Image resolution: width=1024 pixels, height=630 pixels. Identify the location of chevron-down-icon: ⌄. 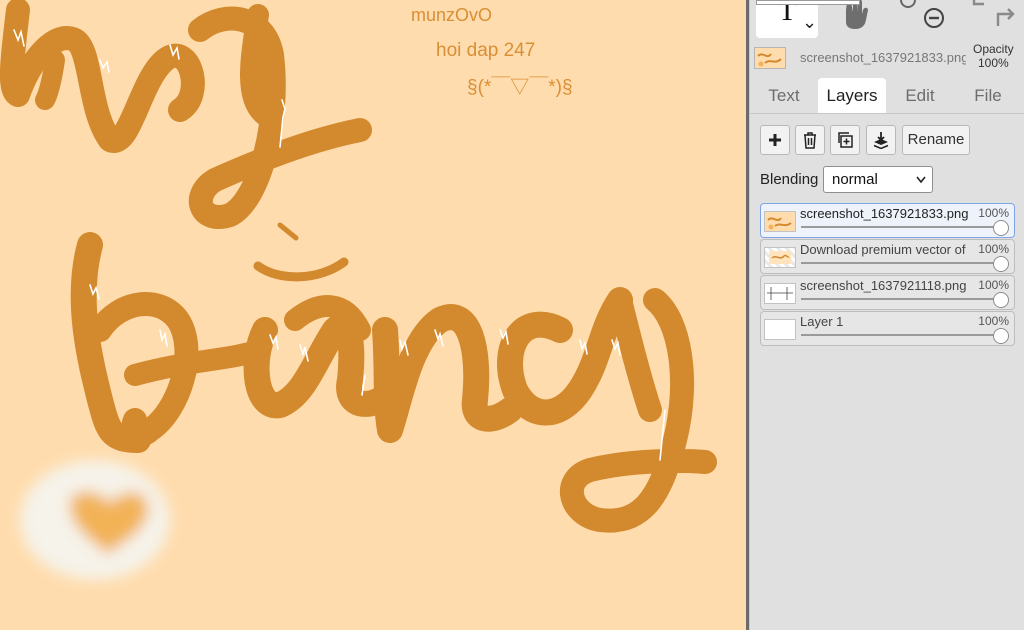
(810, 22).